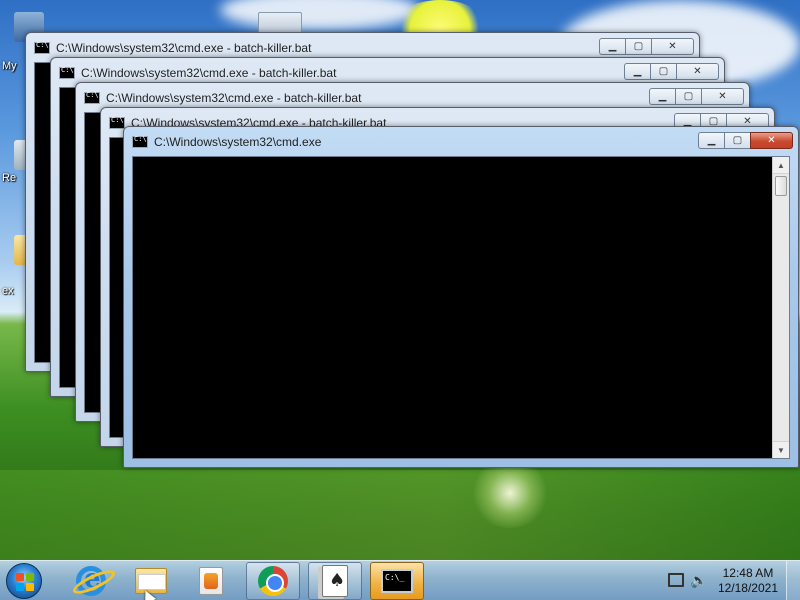 Image resolution: width=800 pixels, height=600 pixels. Describe the element at coordinates (9, 178) in the screenshot. I see `desktop-icon-label: Re` at that location.